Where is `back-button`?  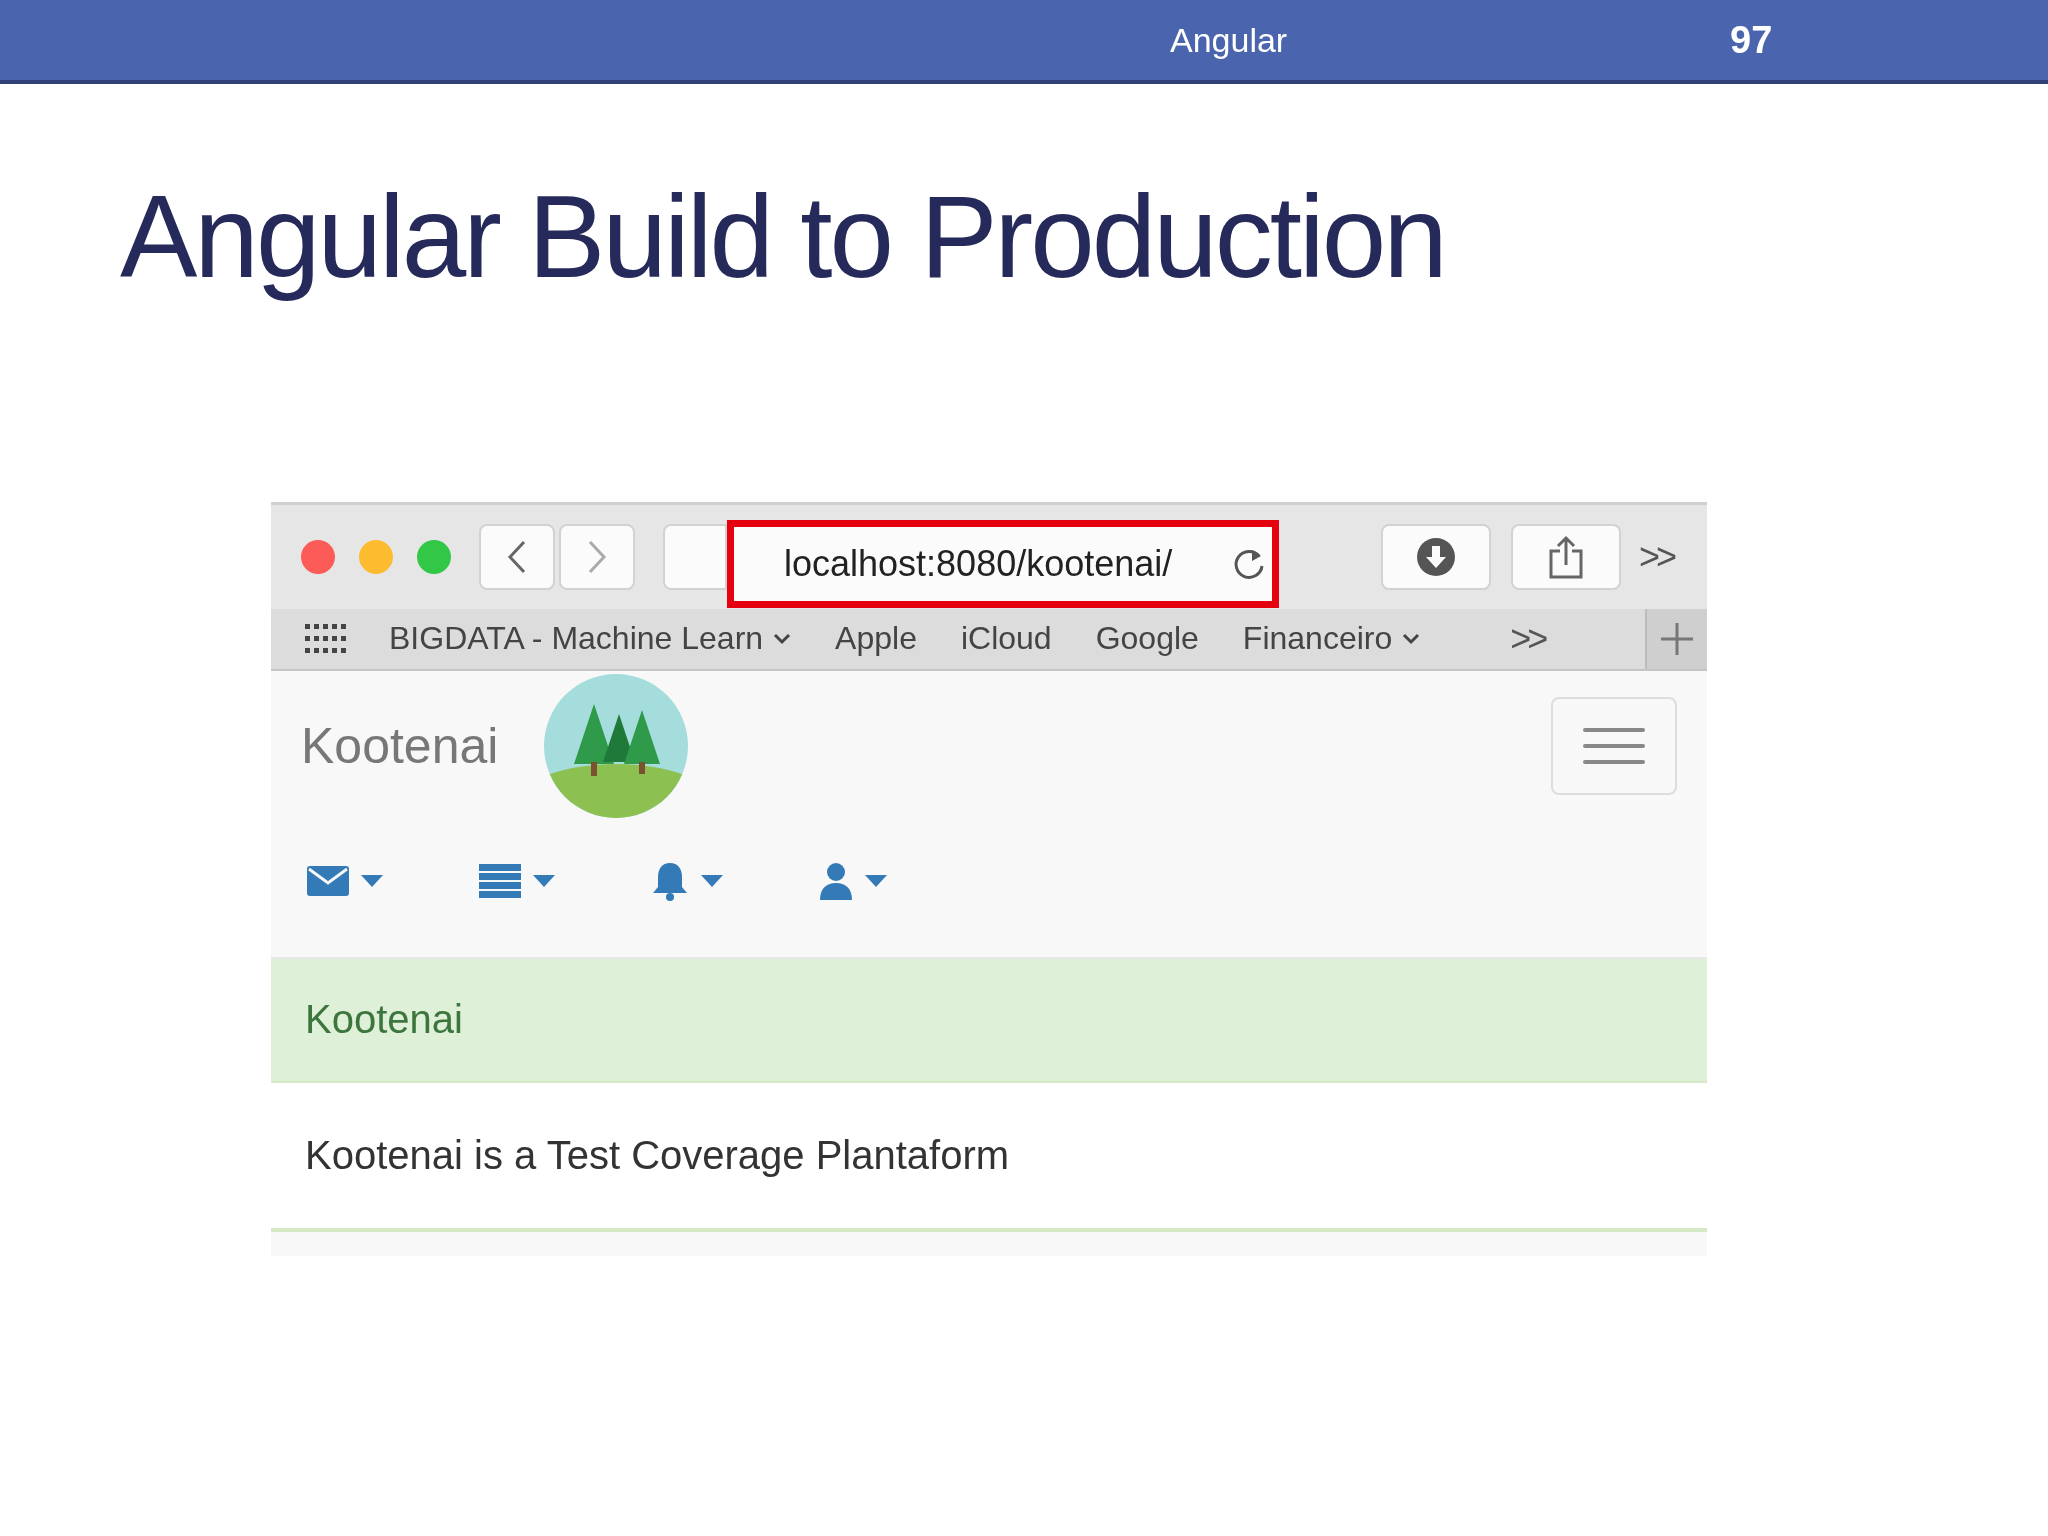
back-button is located at coordinates (517, 556).